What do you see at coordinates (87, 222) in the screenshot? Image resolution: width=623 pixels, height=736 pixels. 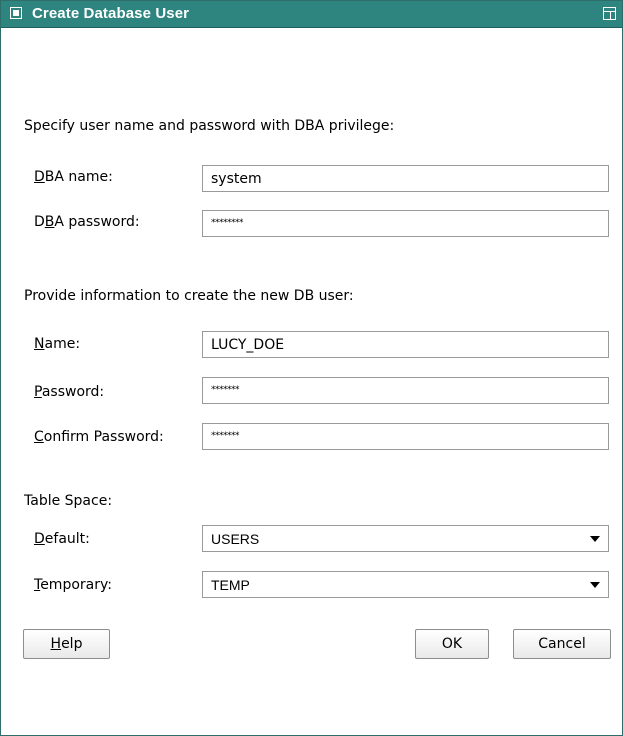 I see `dba-password-label: DBA password:` at bounding box center [87, 222].